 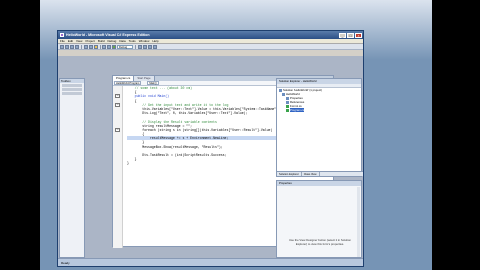 What do you see at coordinates (210, 47) in the screenshot?
I see `standard-toolbar: Debug` at bounding box center [210, 47].